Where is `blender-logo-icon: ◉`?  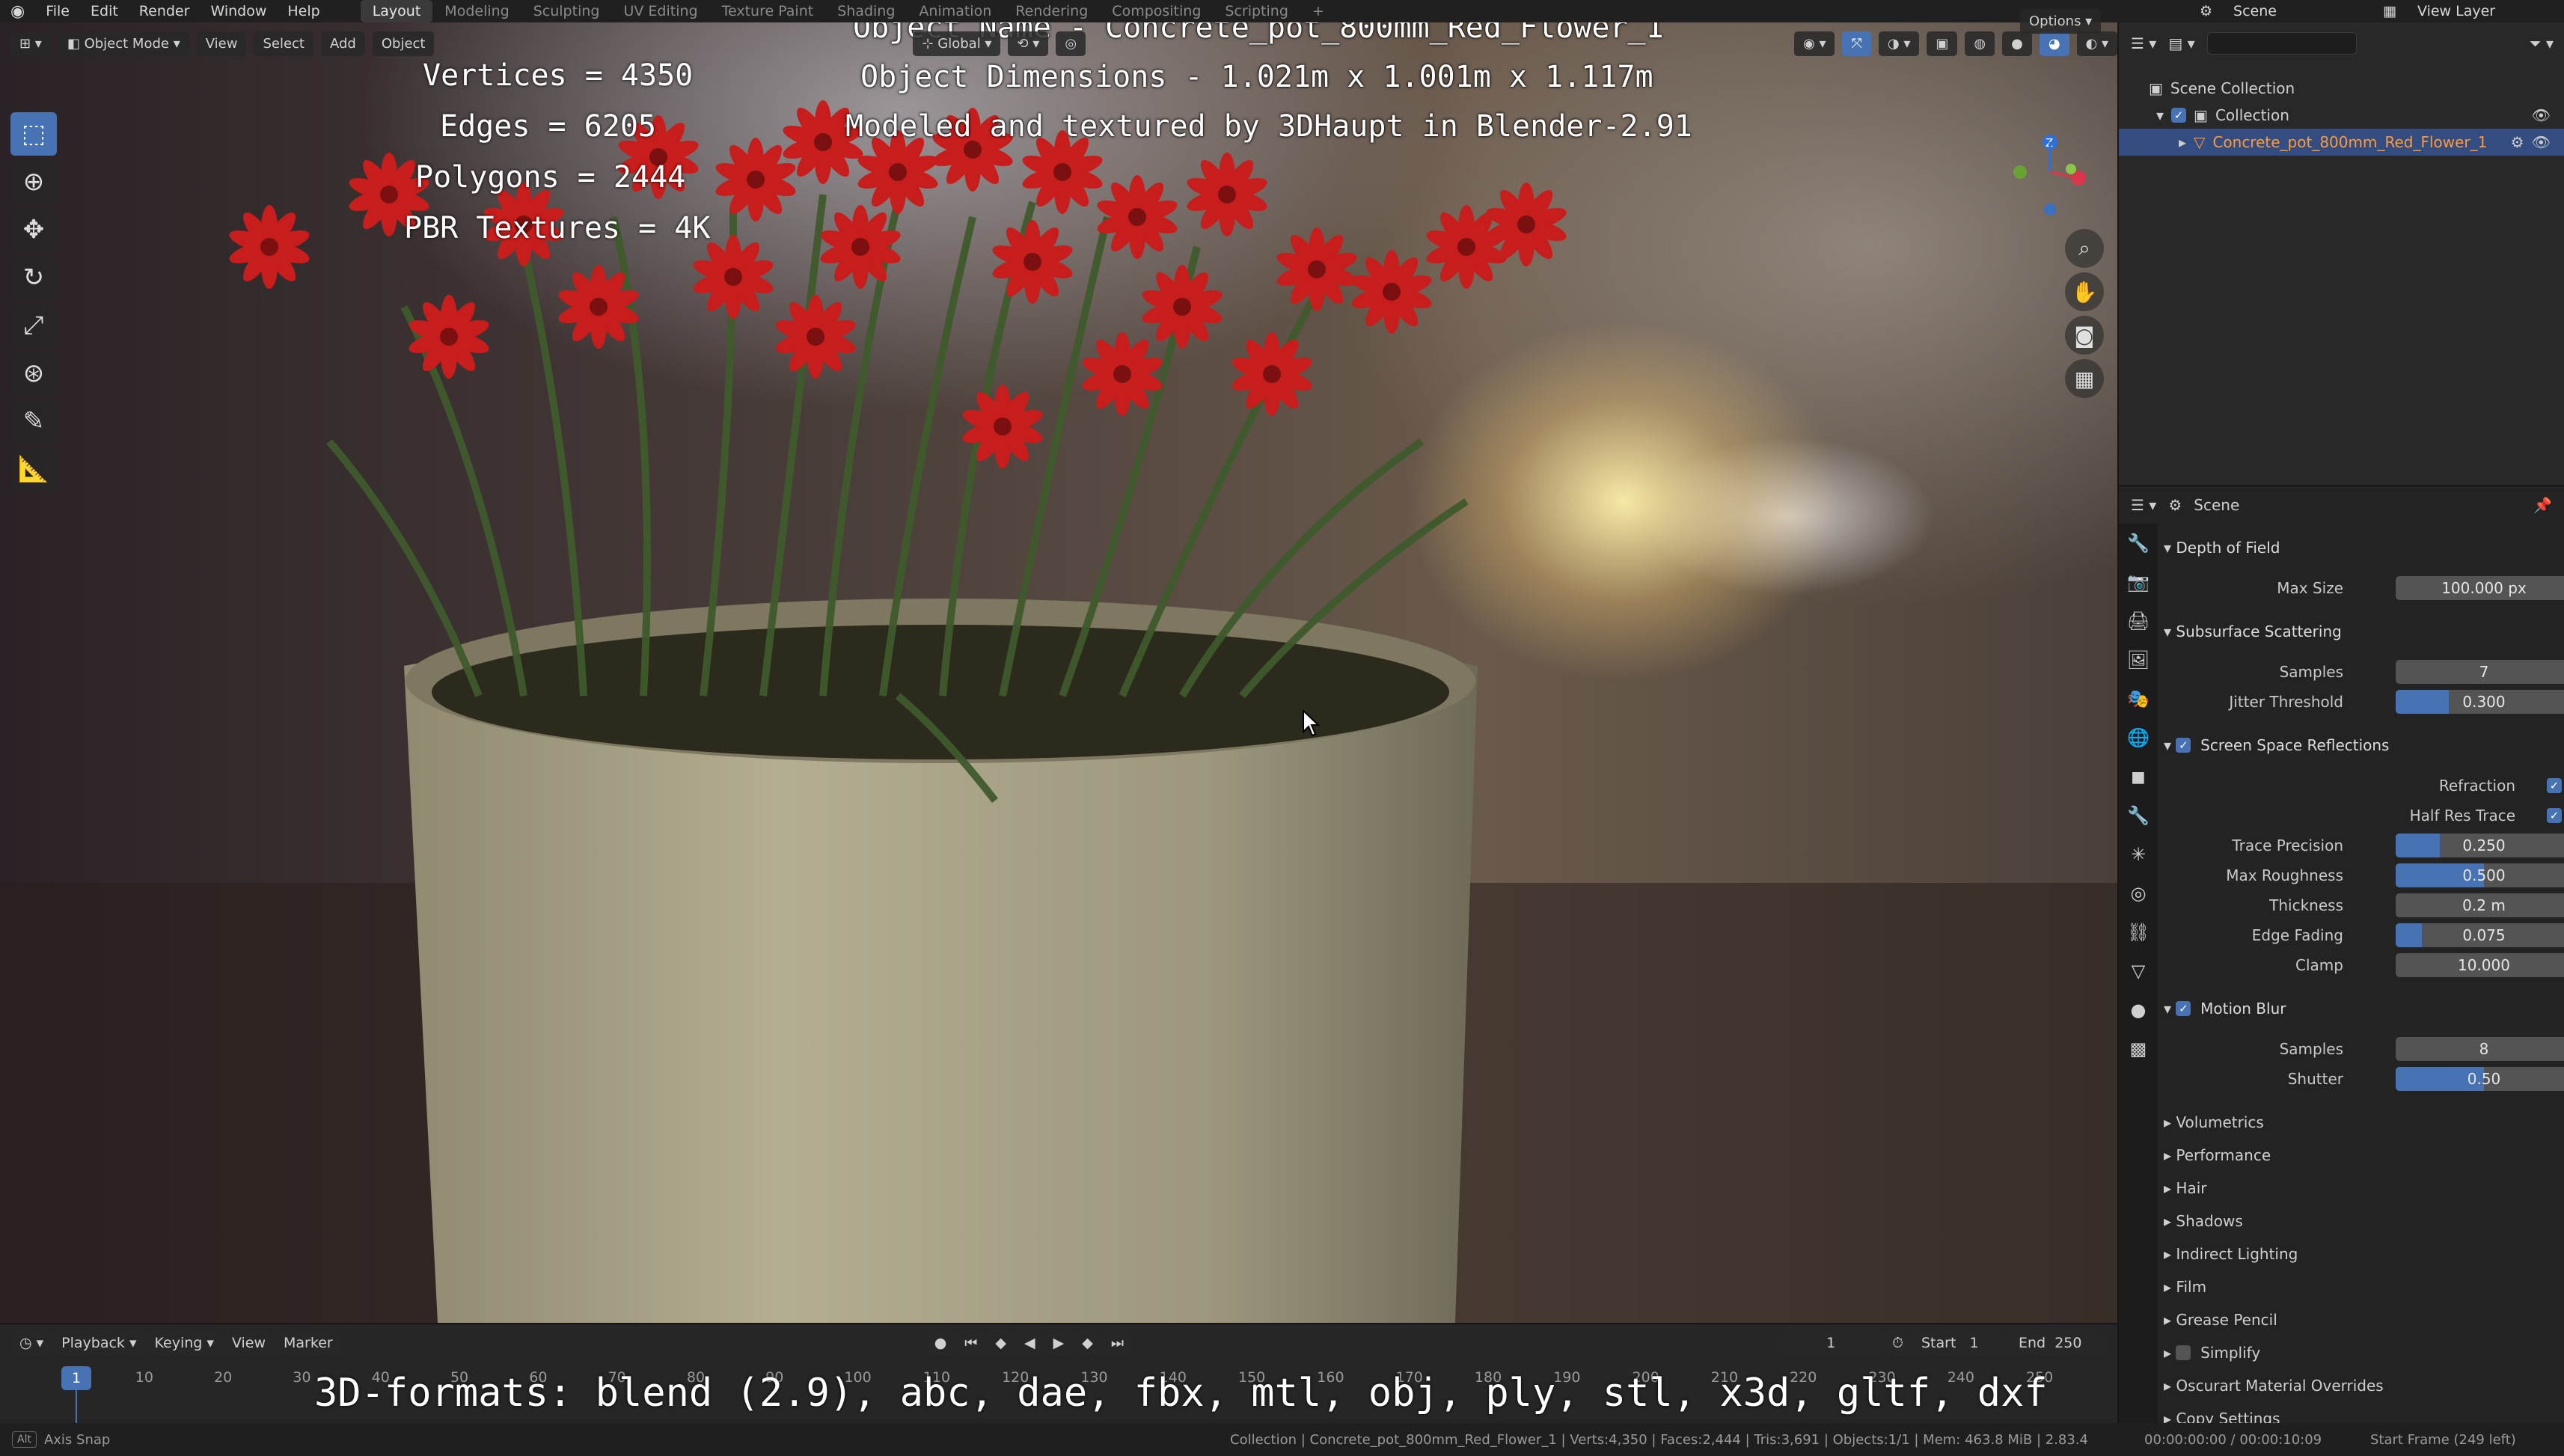 blender-logo-icon: ◉ is located at coordinates (17, 11).